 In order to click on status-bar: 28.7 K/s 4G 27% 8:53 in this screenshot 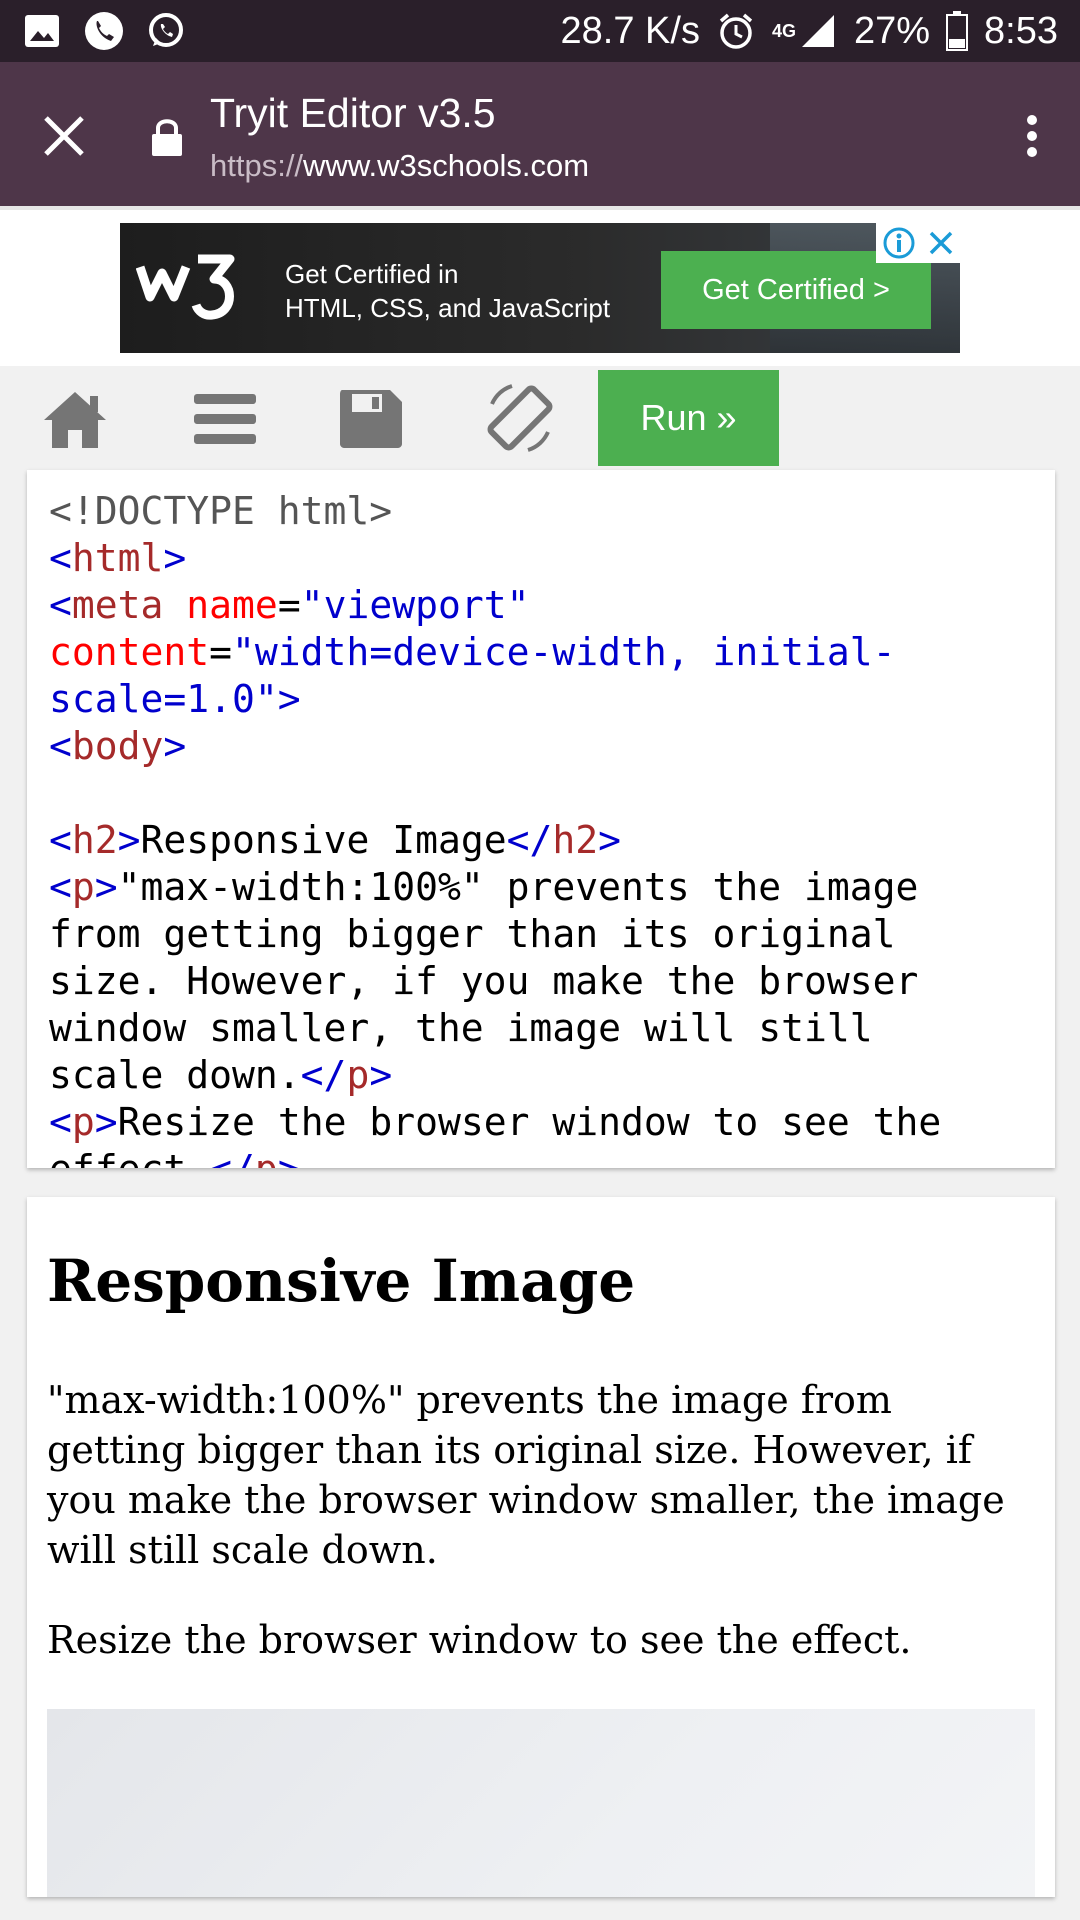, I will do `click(540, 31)`.